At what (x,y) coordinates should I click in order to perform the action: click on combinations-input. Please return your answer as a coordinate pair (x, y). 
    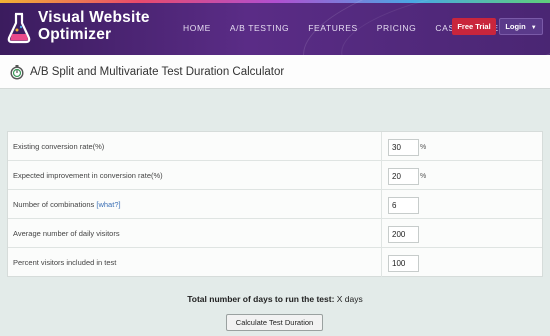
    Looking at the image, I should click on (403, 205).